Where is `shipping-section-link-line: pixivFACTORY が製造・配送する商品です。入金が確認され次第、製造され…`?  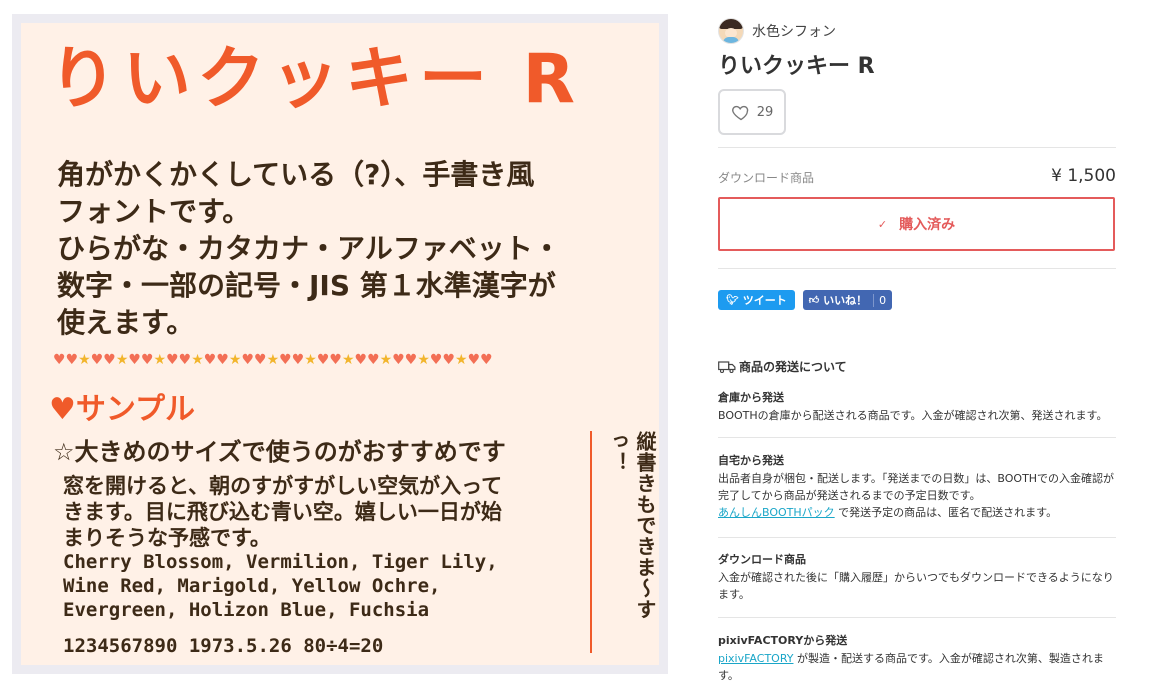 shipping-section-link-line: pixivFACTORY が製造・配送する商品です。入金が確認され次第、製造され… is located at coordinates (917, 667).